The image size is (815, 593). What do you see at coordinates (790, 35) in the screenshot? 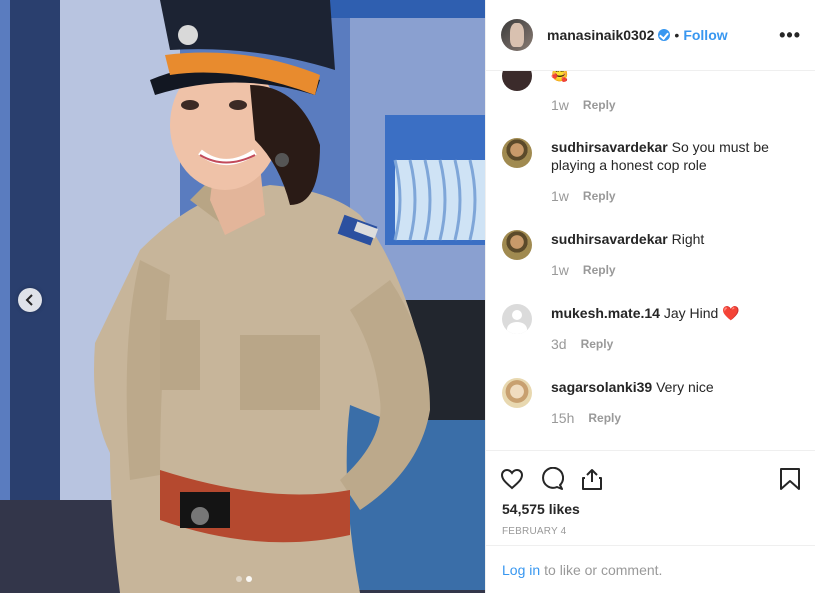
I see `more-options-icon: •••` at bounding box center [790, 35].